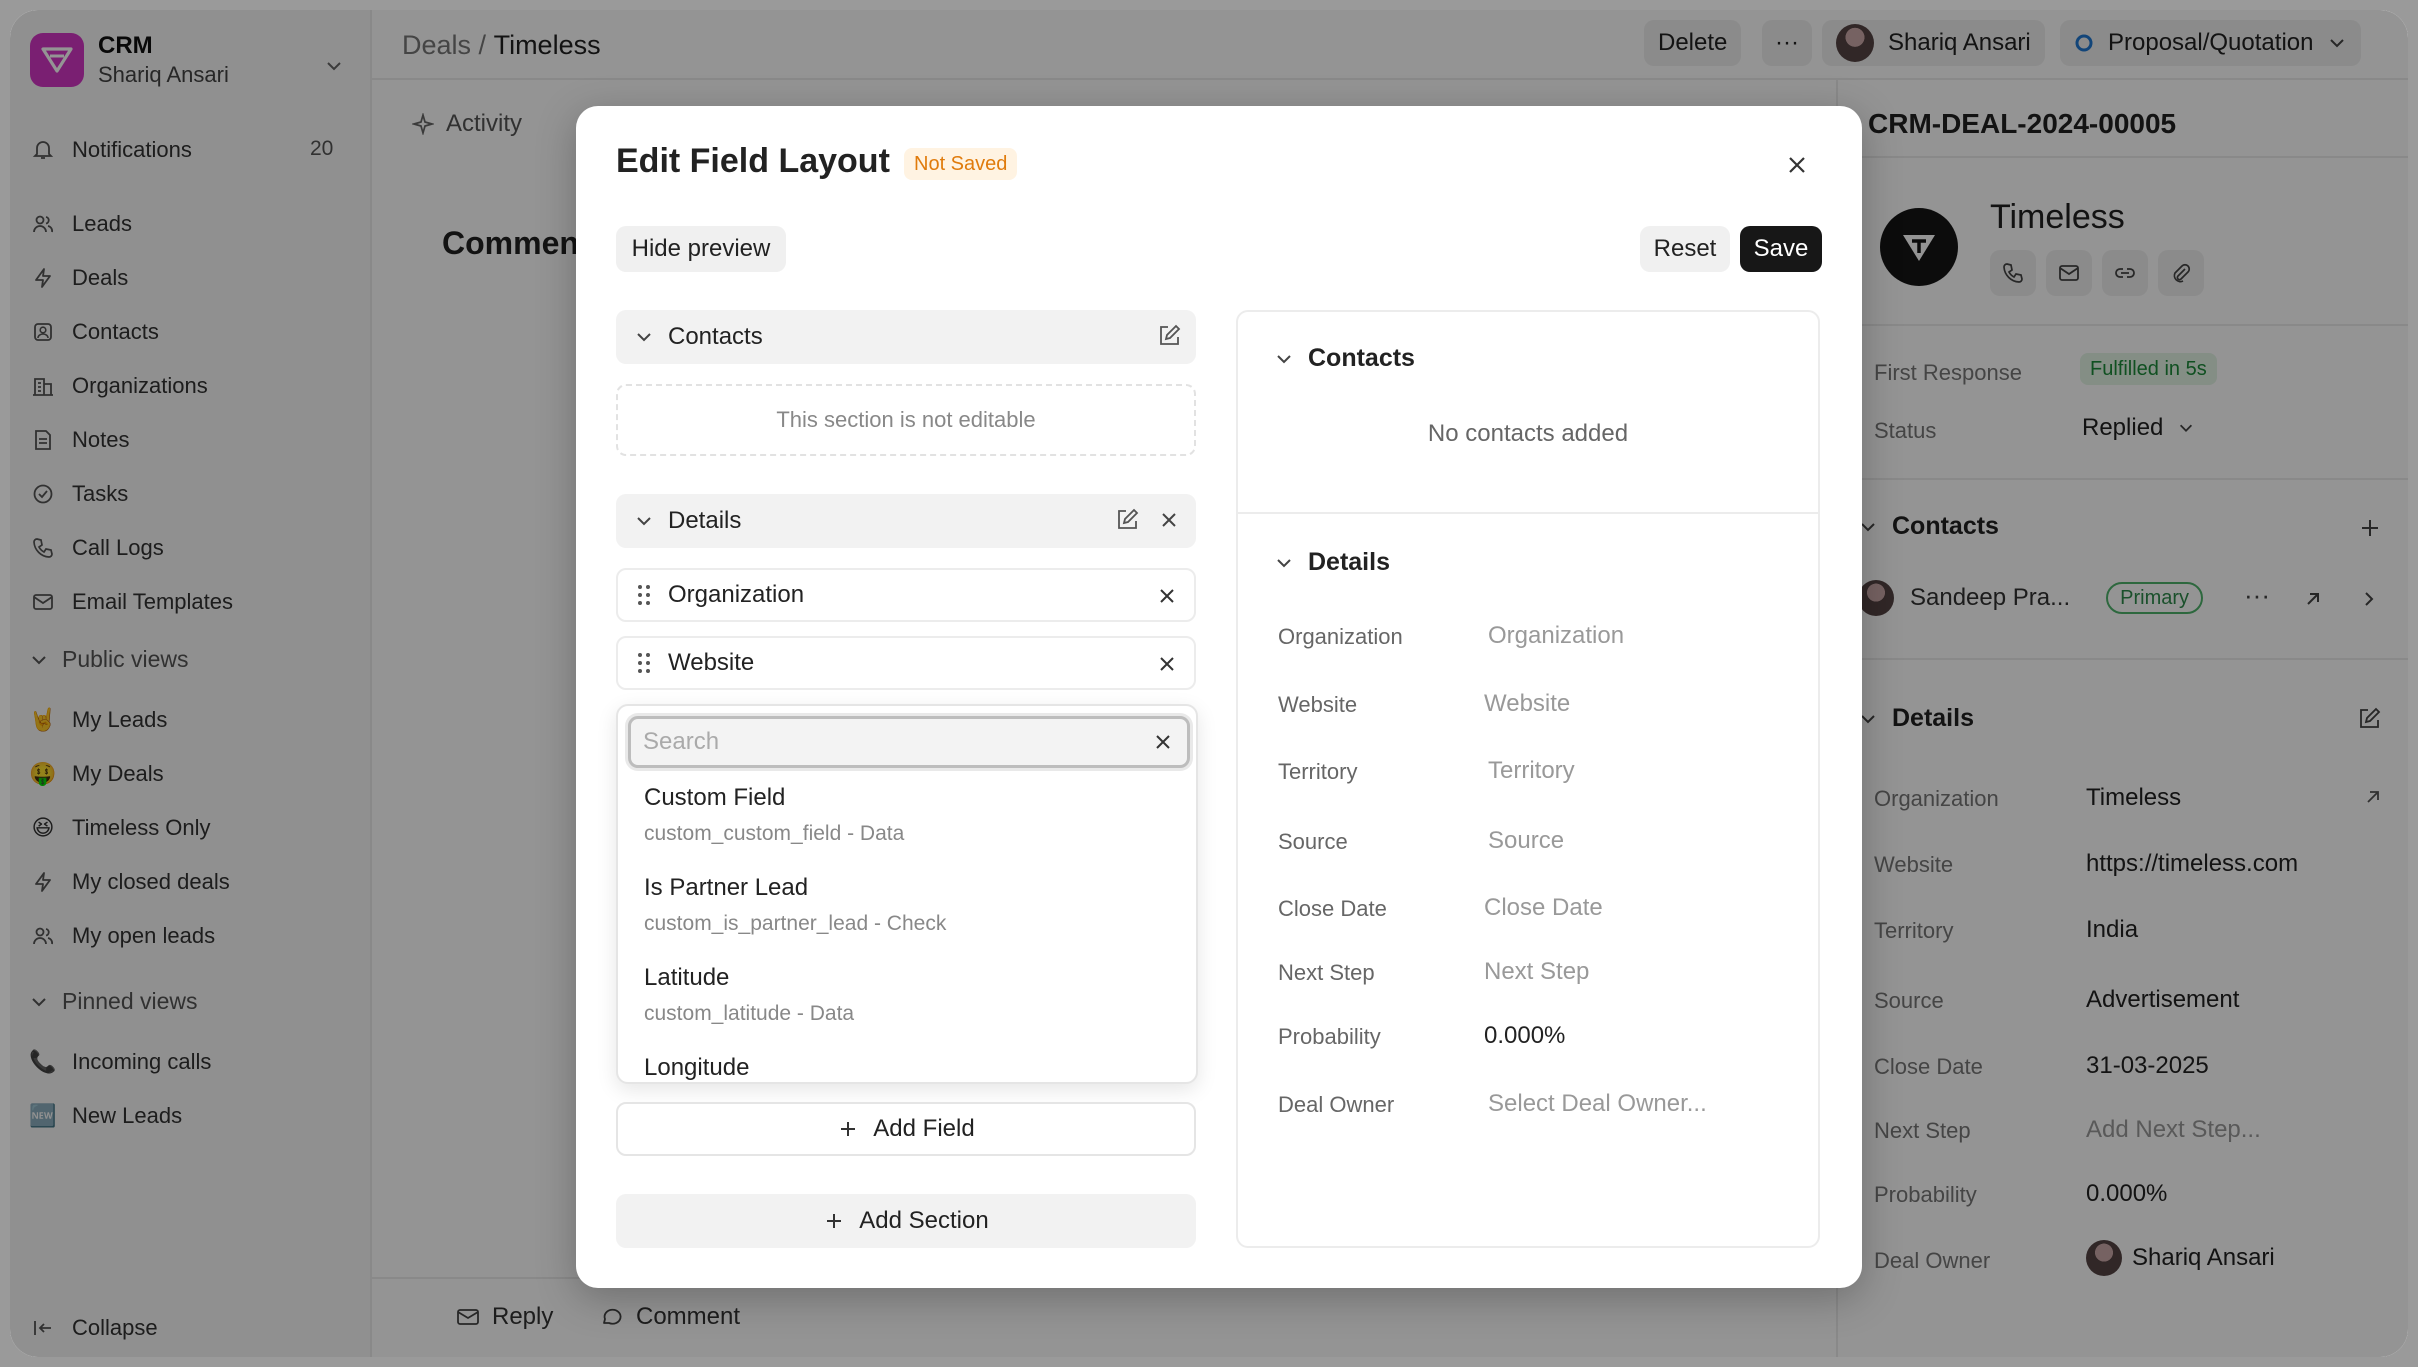 This screenshot has height=1367, width=2418. I want to click on preview-website-input: Website, so click(1527, 704).